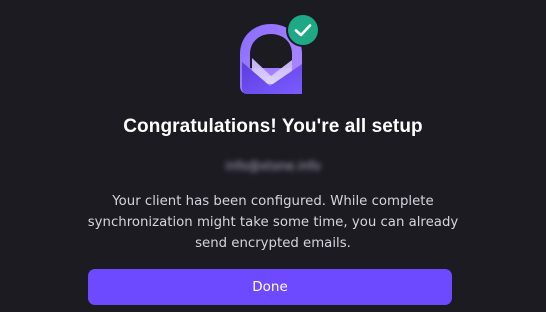 This screenshot has width=546, height=312. I want to click on check-icon, so click(303, 30).